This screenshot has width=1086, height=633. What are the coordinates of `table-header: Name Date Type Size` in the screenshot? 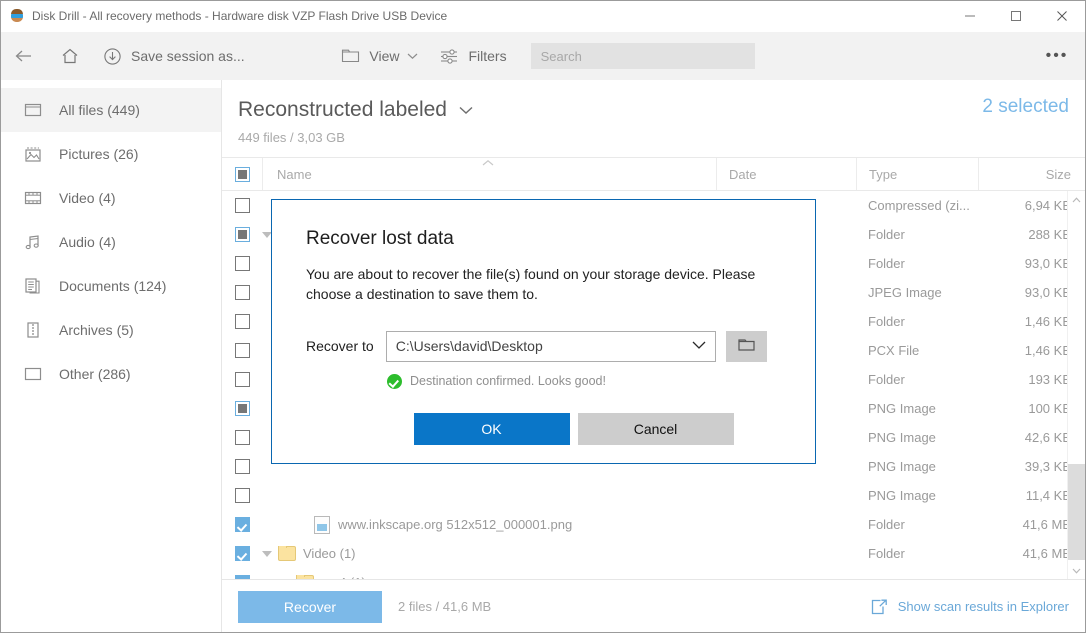 It's located at (653, 174).